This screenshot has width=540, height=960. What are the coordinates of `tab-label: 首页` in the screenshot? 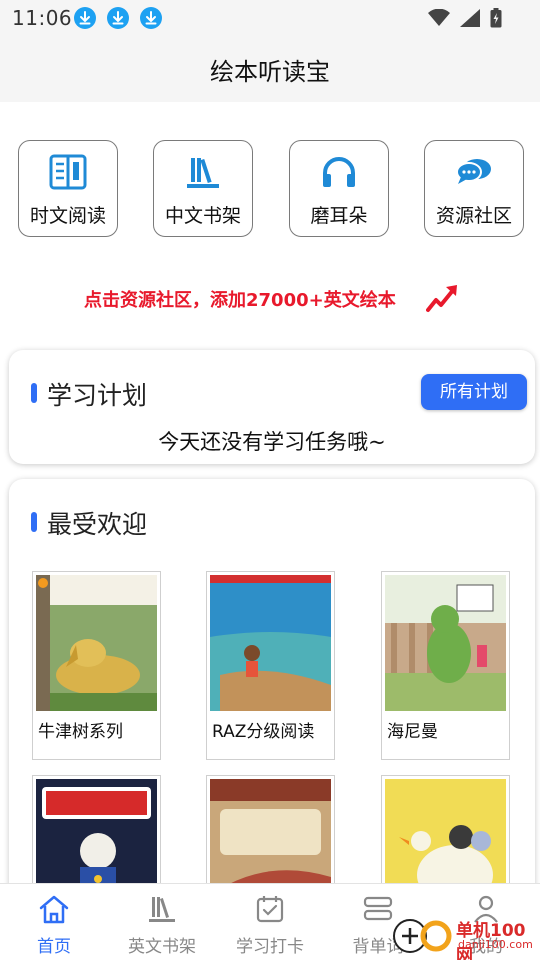 It's located at (54, 947).